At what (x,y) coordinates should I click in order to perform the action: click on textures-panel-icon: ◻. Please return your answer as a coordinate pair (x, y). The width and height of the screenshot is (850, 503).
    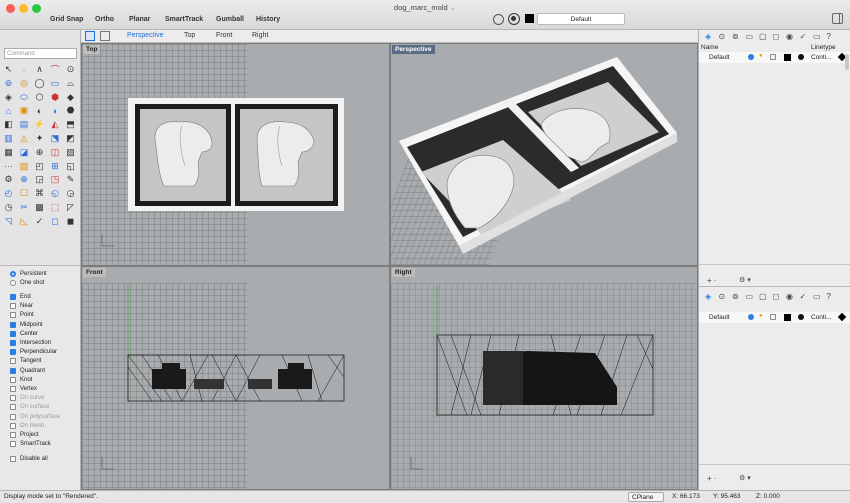
    Looking at the image, I should click on (776, 36).